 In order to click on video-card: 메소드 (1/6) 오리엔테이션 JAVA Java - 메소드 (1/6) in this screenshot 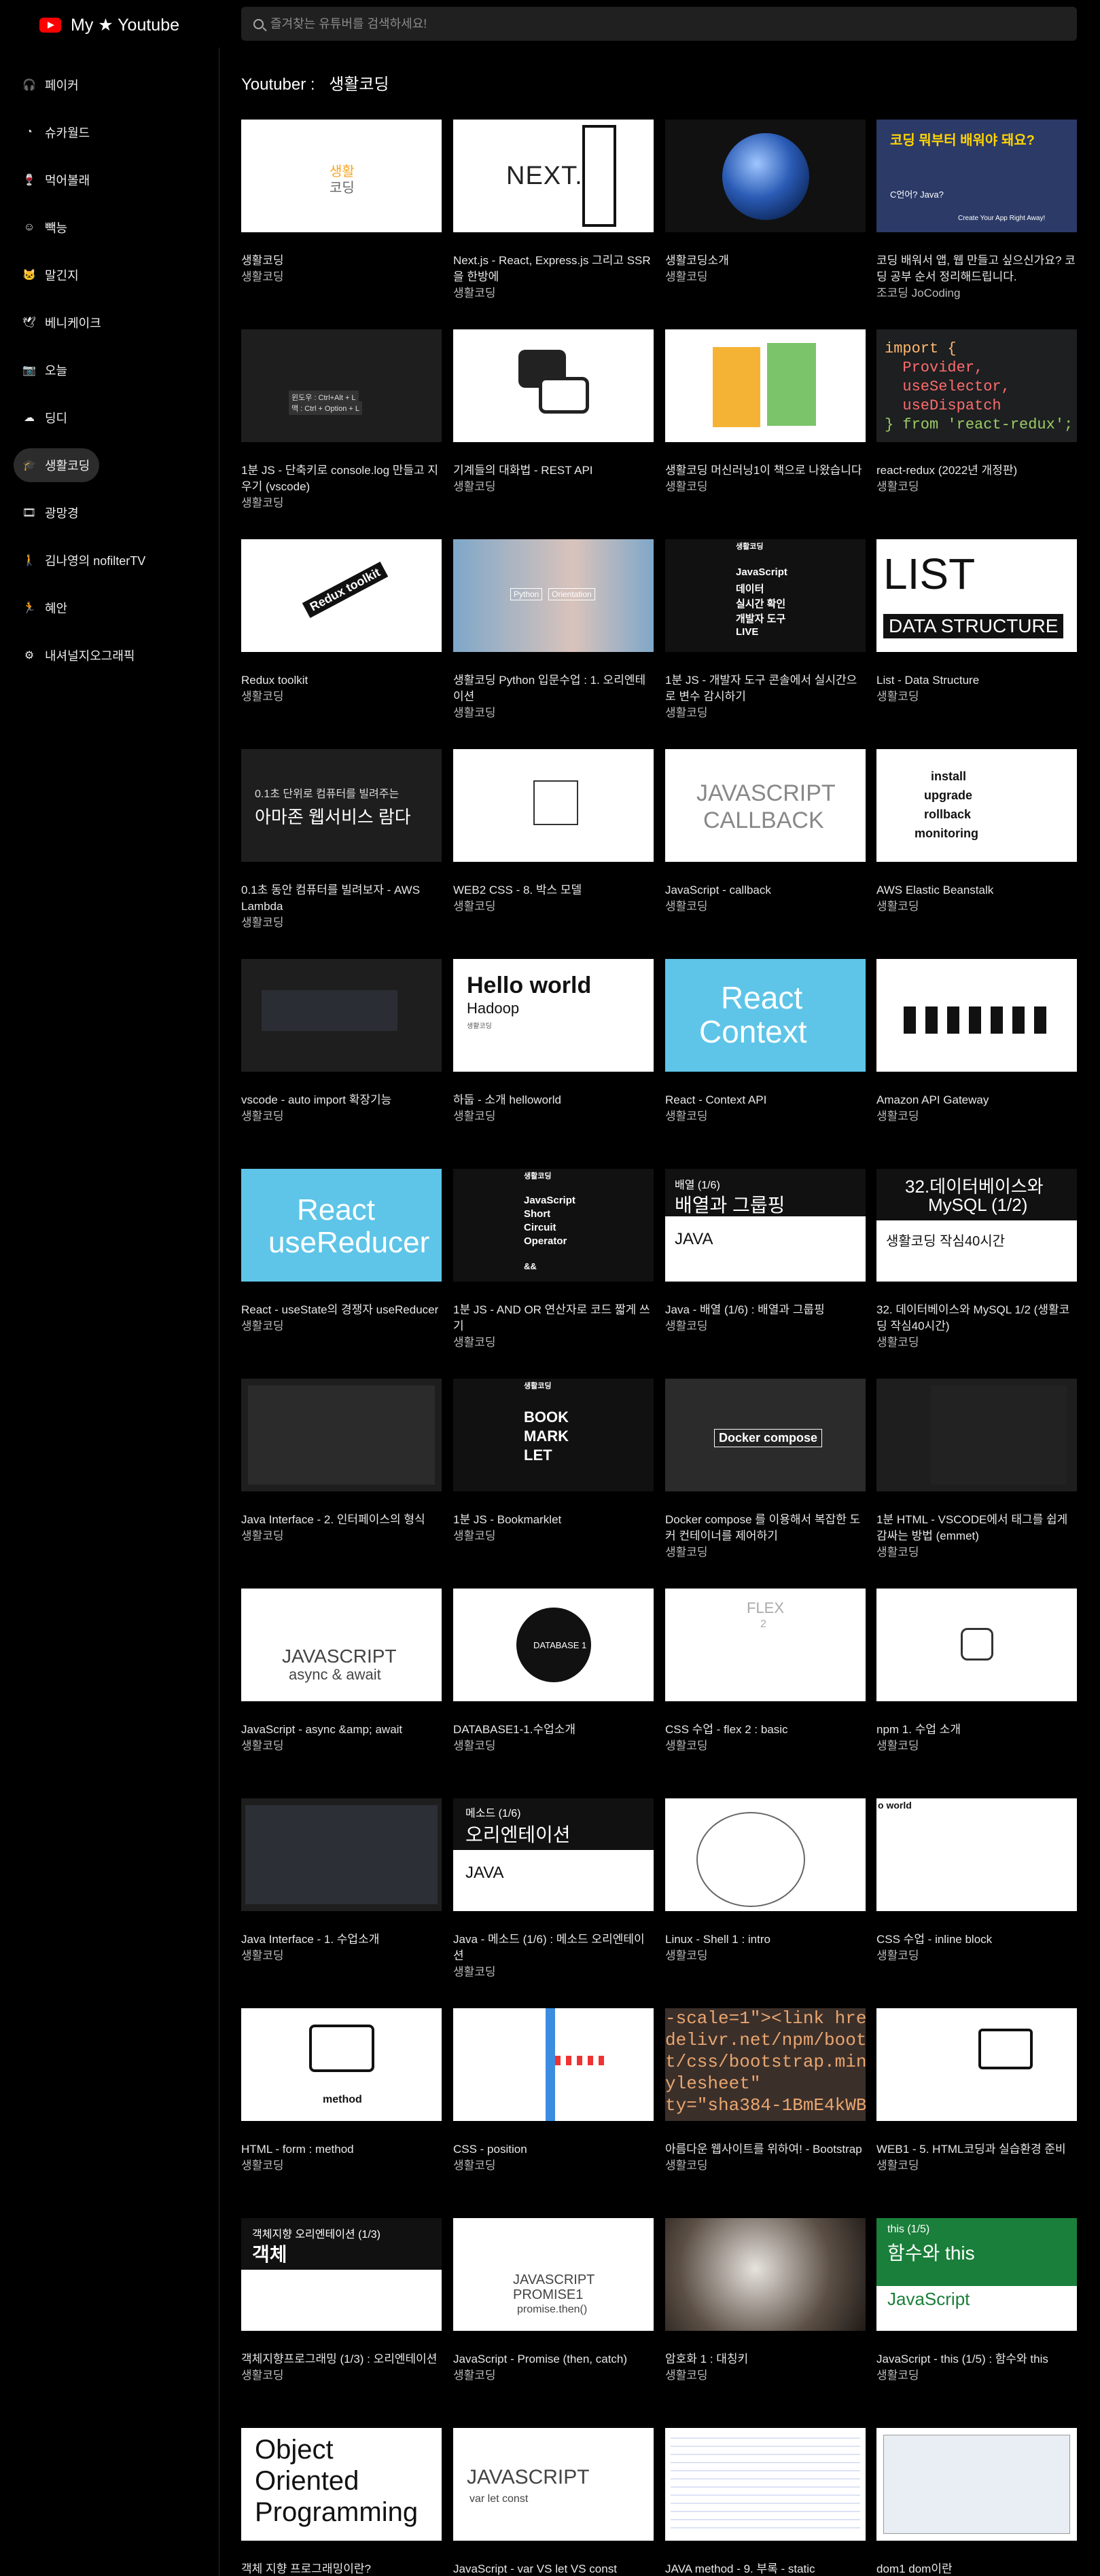, I will do `click(553, 1889)`.